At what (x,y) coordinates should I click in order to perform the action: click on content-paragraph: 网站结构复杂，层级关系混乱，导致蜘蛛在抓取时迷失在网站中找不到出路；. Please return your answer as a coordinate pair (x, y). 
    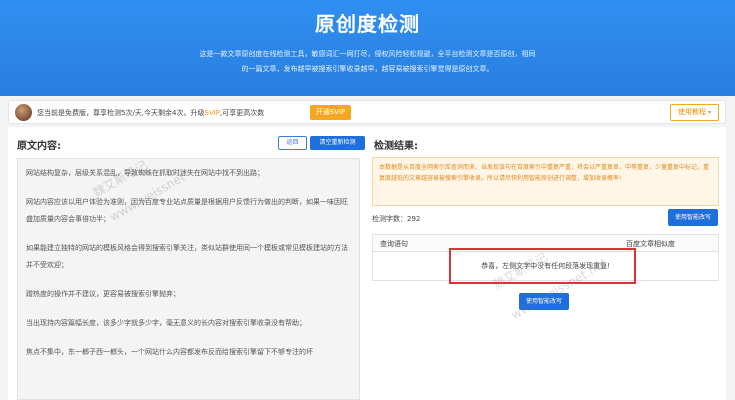
    Looking at the image, I should click on (145, 173).